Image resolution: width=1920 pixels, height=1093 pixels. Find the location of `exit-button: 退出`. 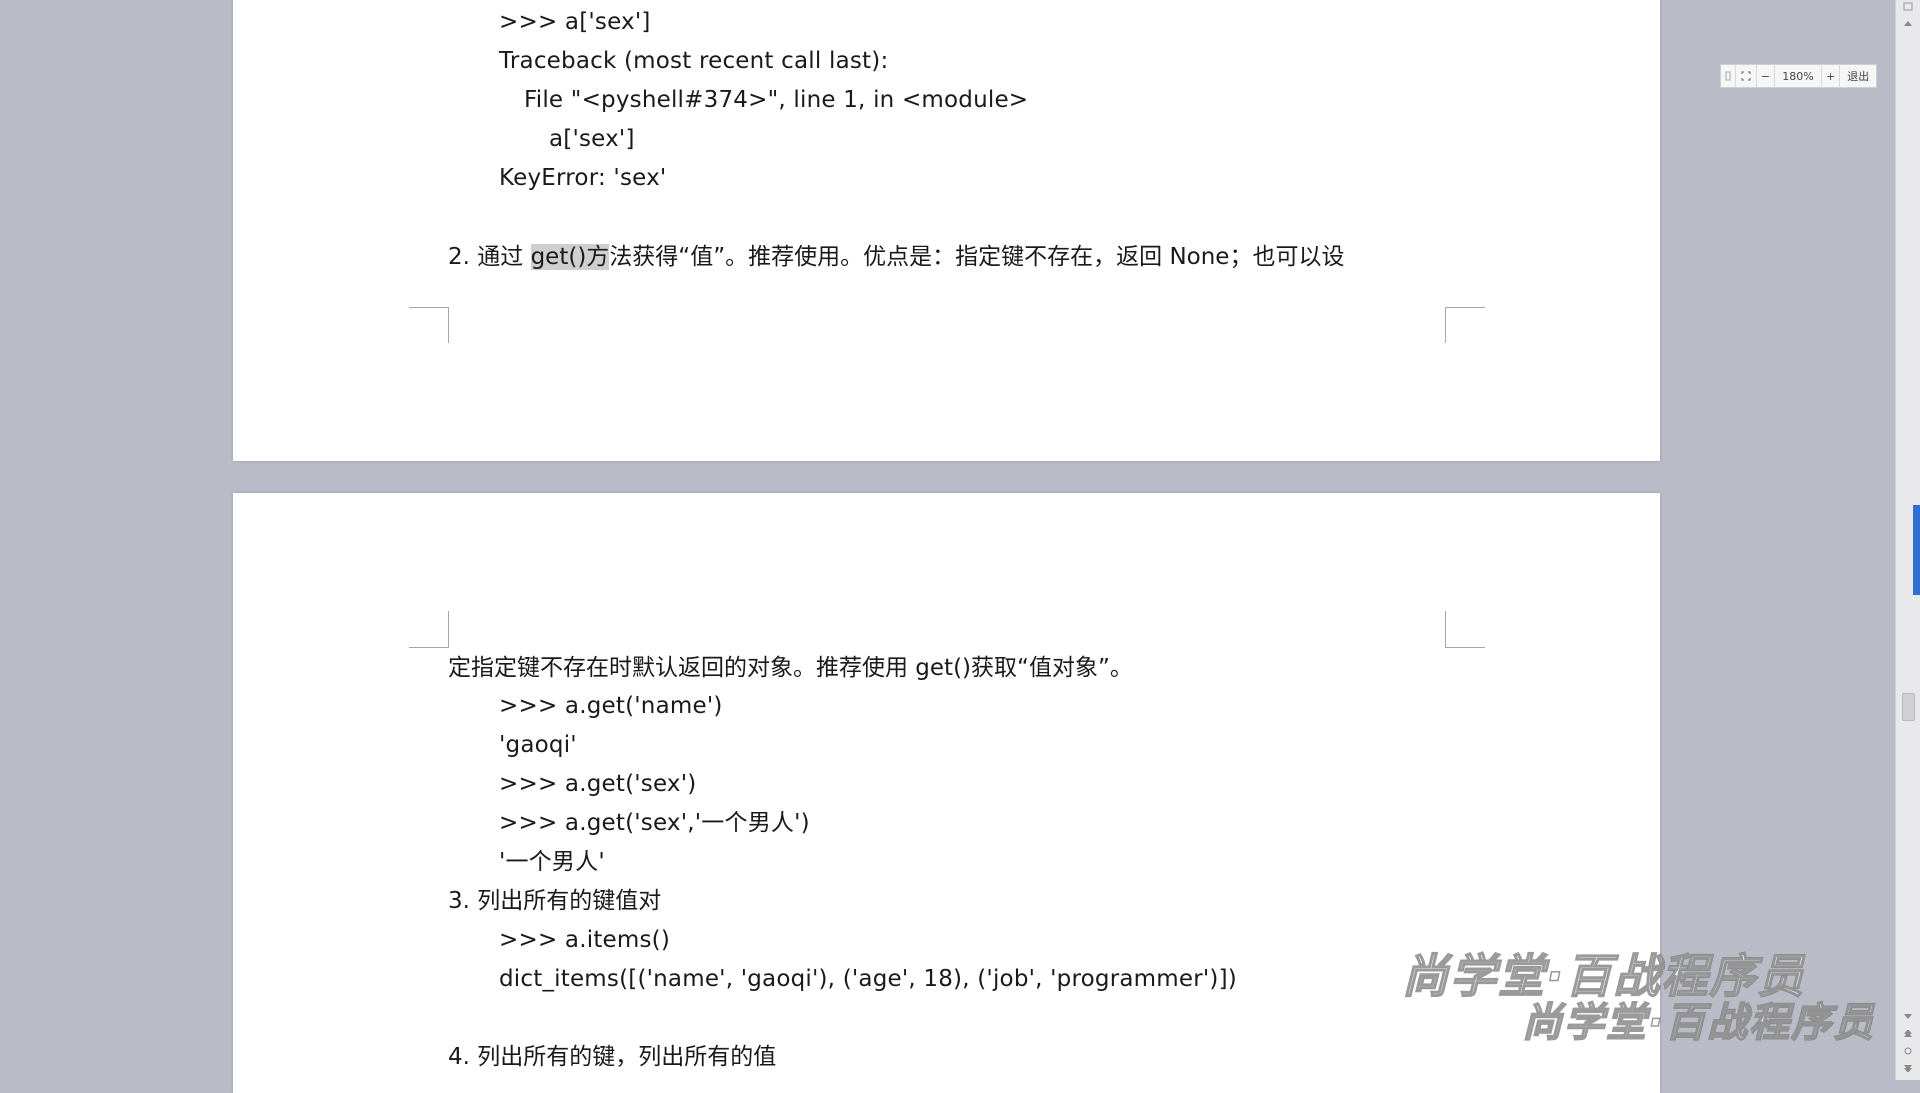

exit-button: 退出 is located at coordinates (1857, 76).